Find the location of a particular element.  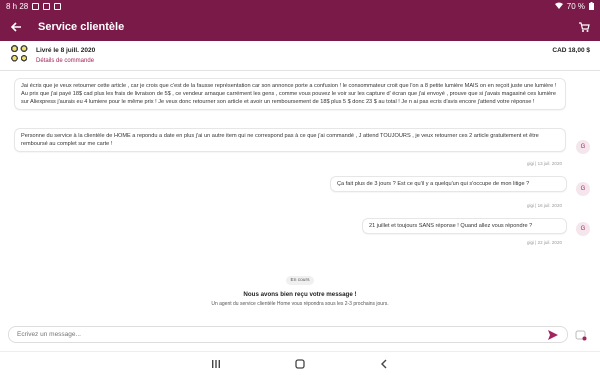

wifi-icon is located at coordinates (558, 6).